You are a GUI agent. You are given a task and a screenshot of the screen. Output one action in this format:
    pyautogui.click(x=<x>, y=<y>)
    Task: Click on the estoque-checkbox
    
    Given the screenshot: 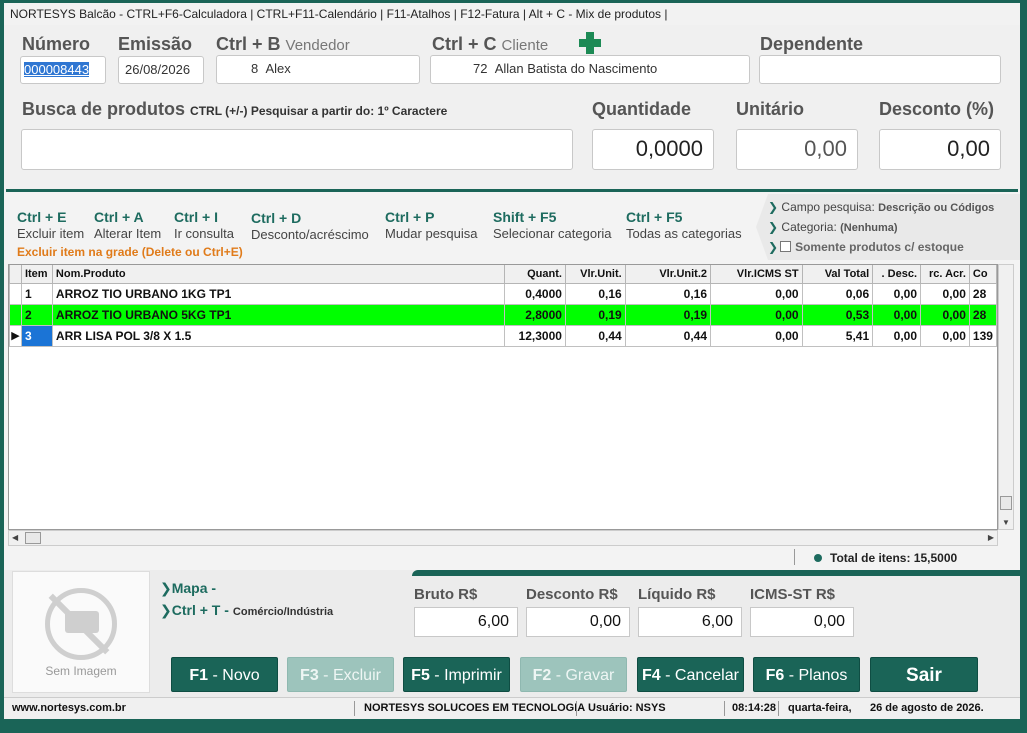 What is the action you would take?
    pyautogui.click(x=786, y=246)
    